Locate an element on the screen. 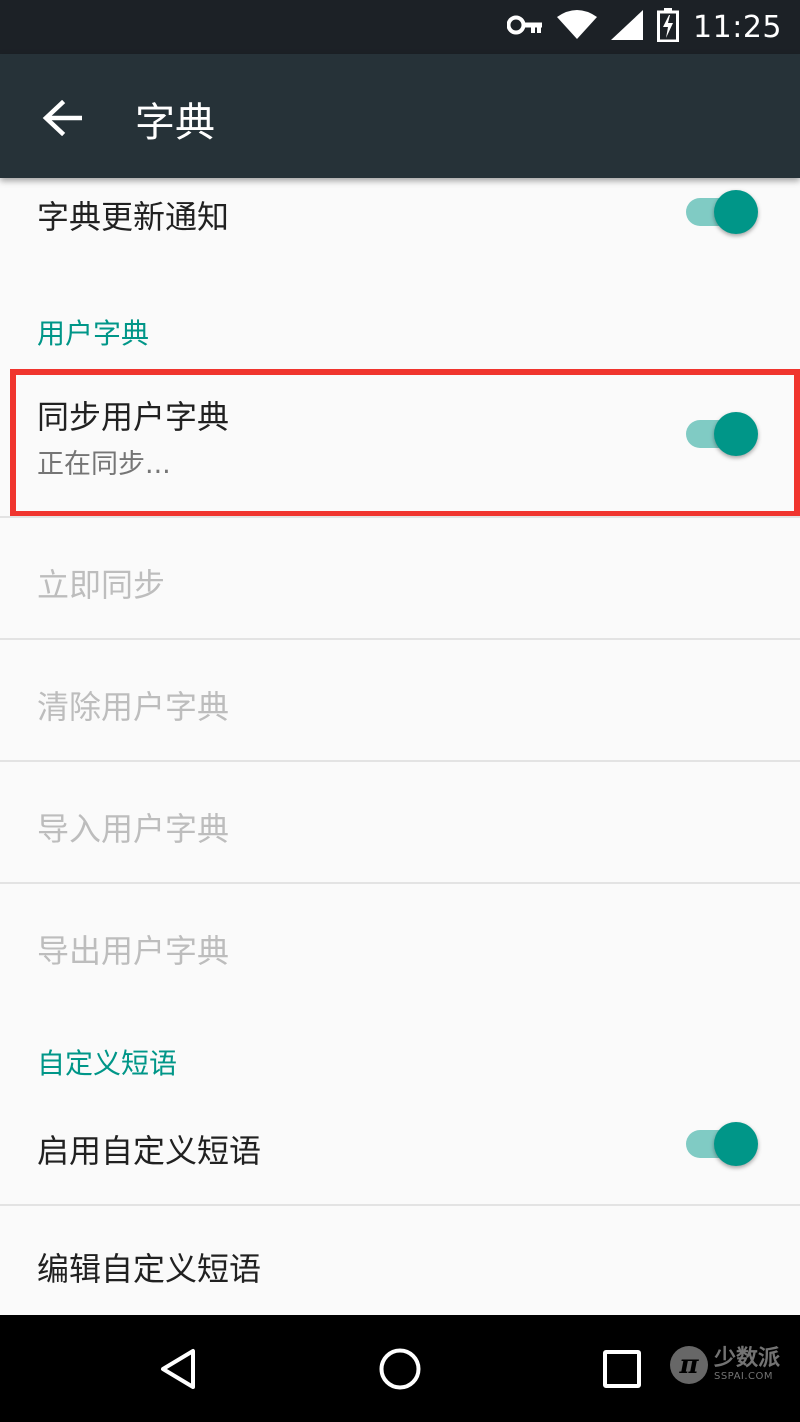  section-header-user-dictionary: 用户字典 is located at coordinates (93, 333).